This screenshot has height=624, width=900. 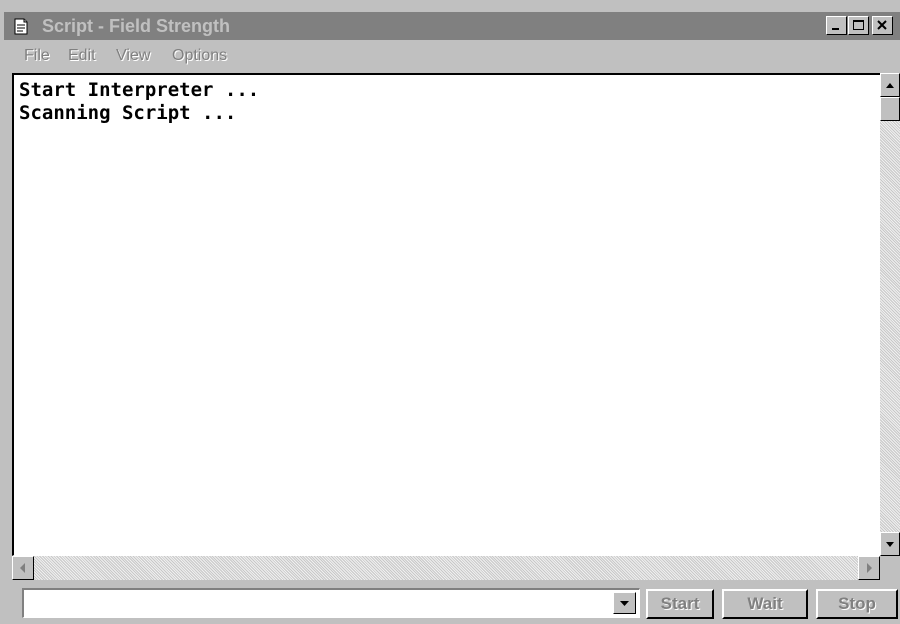 I want to click on menu-view: View, so click(x=133, y=56).